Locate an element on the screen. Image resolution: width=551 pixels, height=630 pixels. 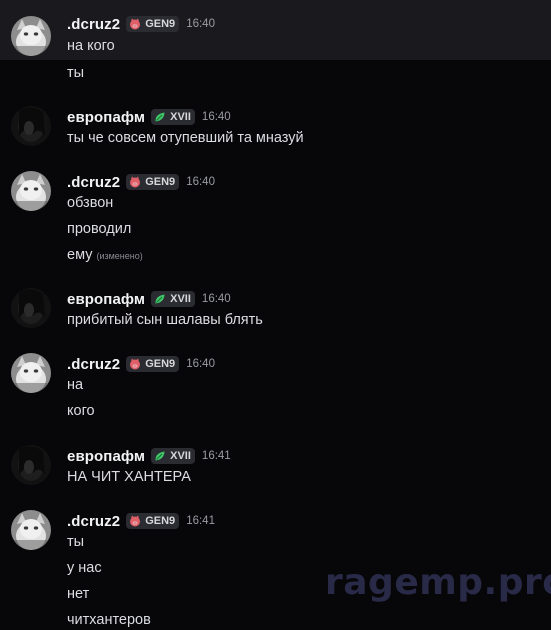
message-header: европафм XVII 16:41 is located at coordinates (149, 456).